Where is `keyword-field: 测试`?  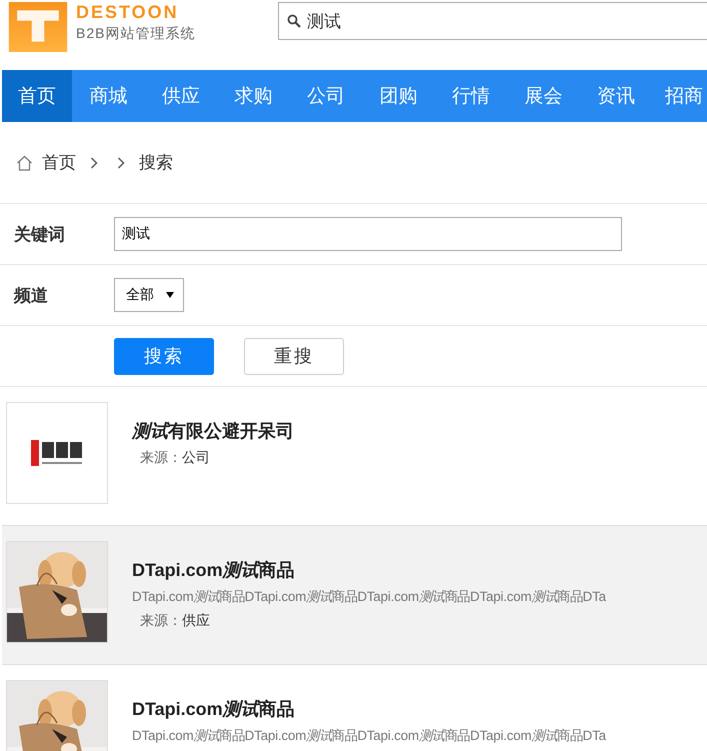 keyword-field: 测试 is located at coordinates (368, 234).